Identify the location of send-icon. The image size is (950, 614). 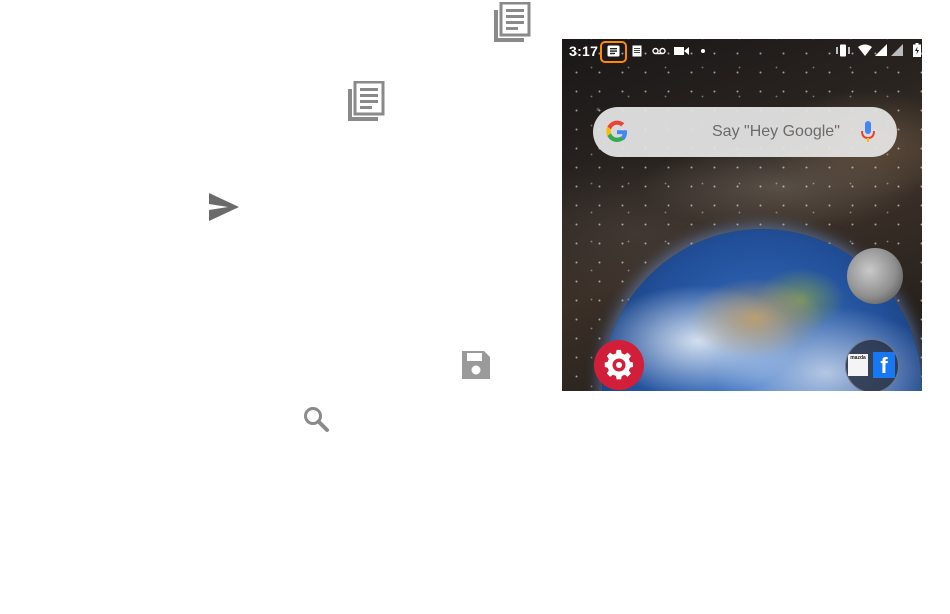
(224, 207).